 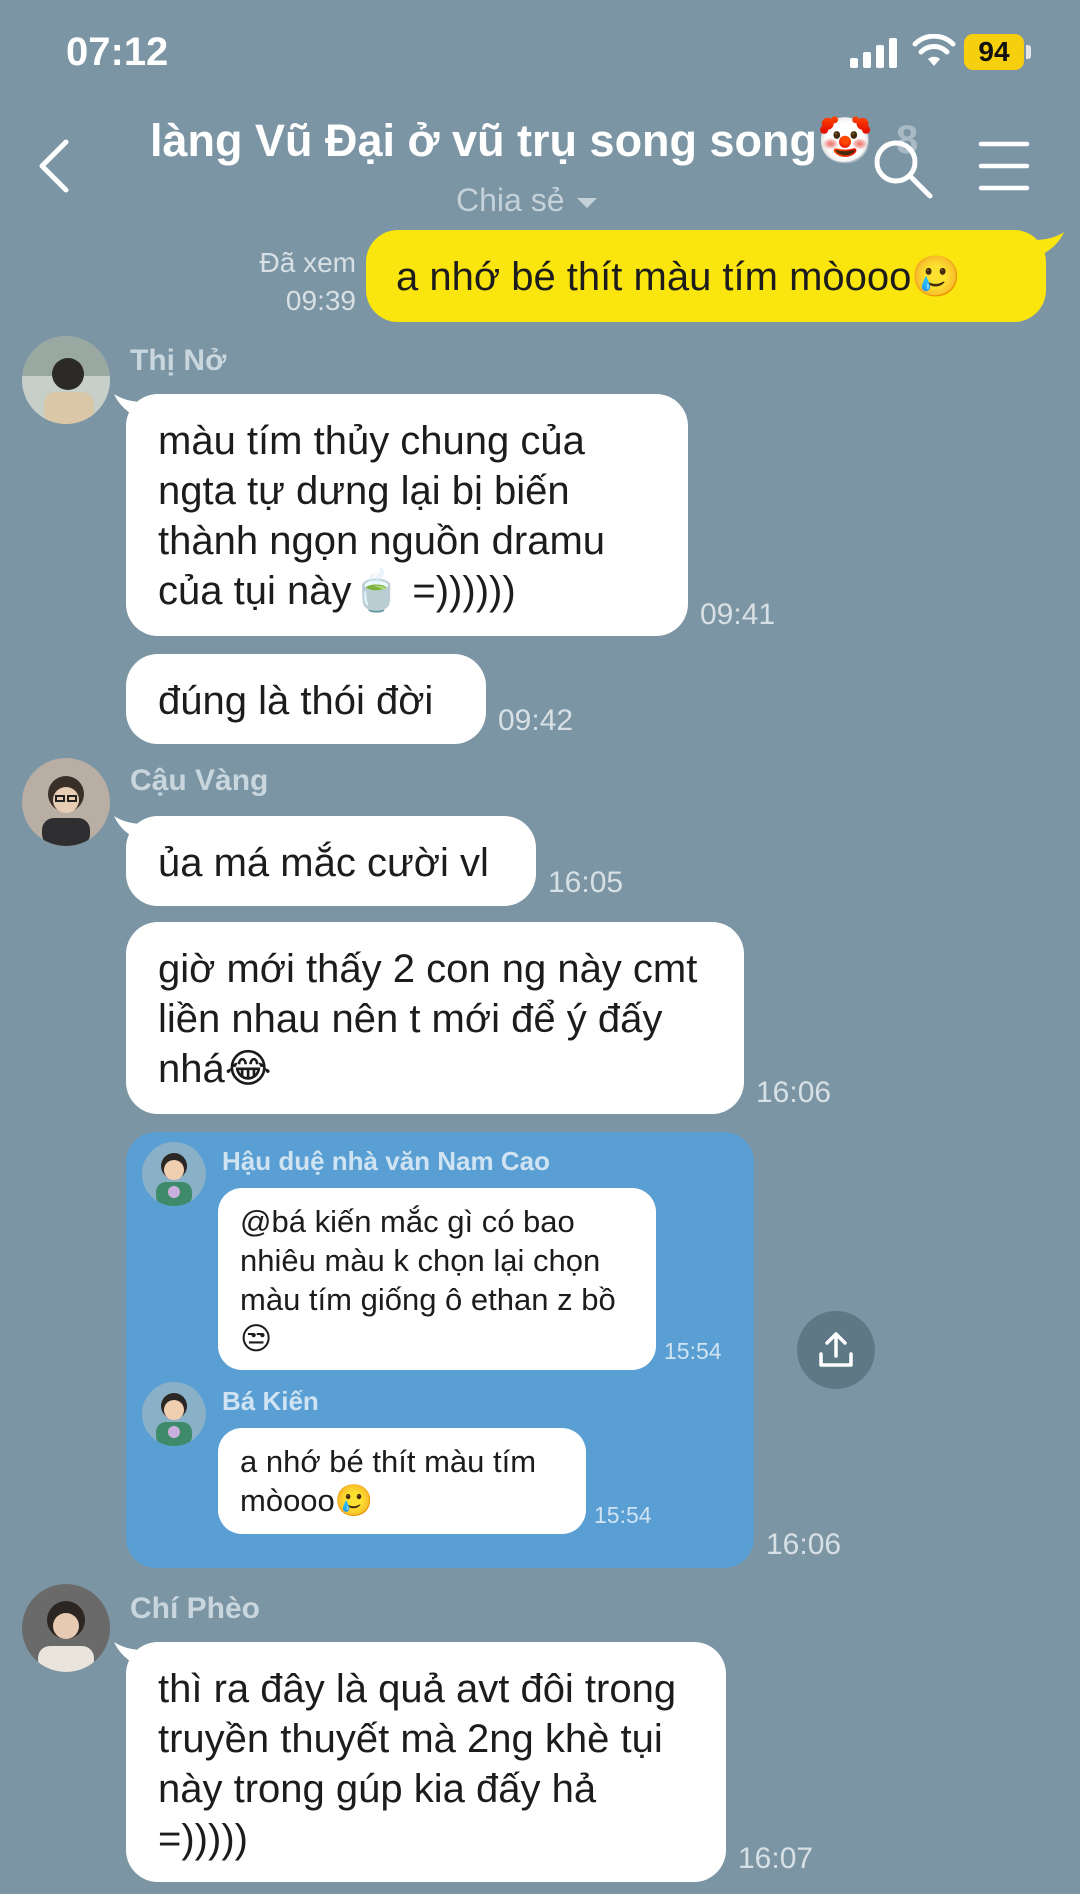 What do you see at coordinates (296, 701) in the screenshot?
I see `message-text: đúng là thói đời` at bounding box center [296, 701].